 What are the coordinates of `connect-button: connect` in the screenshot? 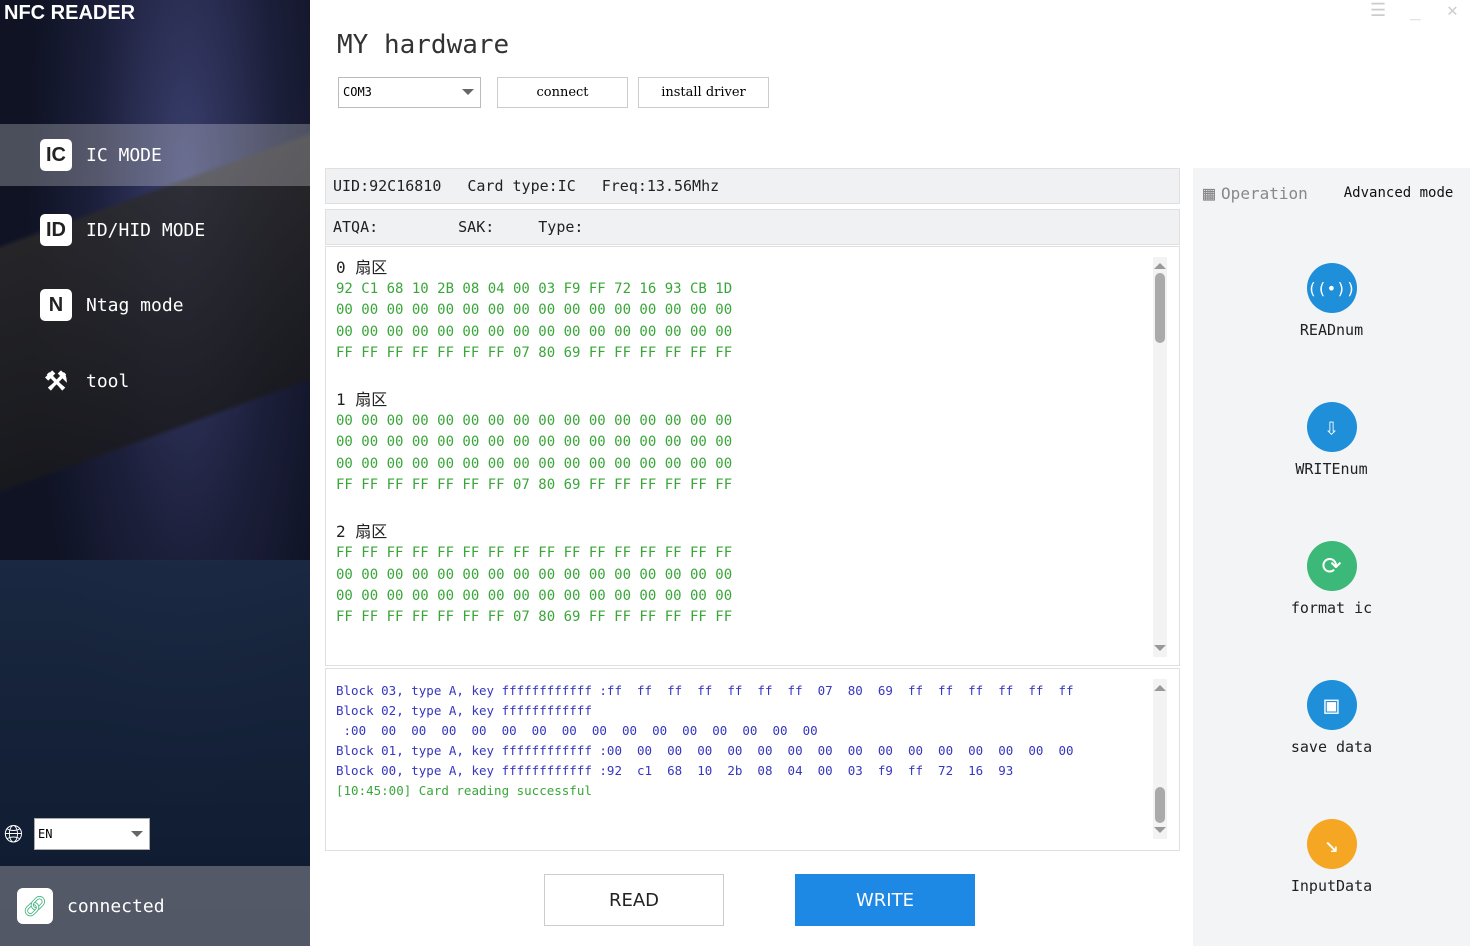 It's located at (562, 92).